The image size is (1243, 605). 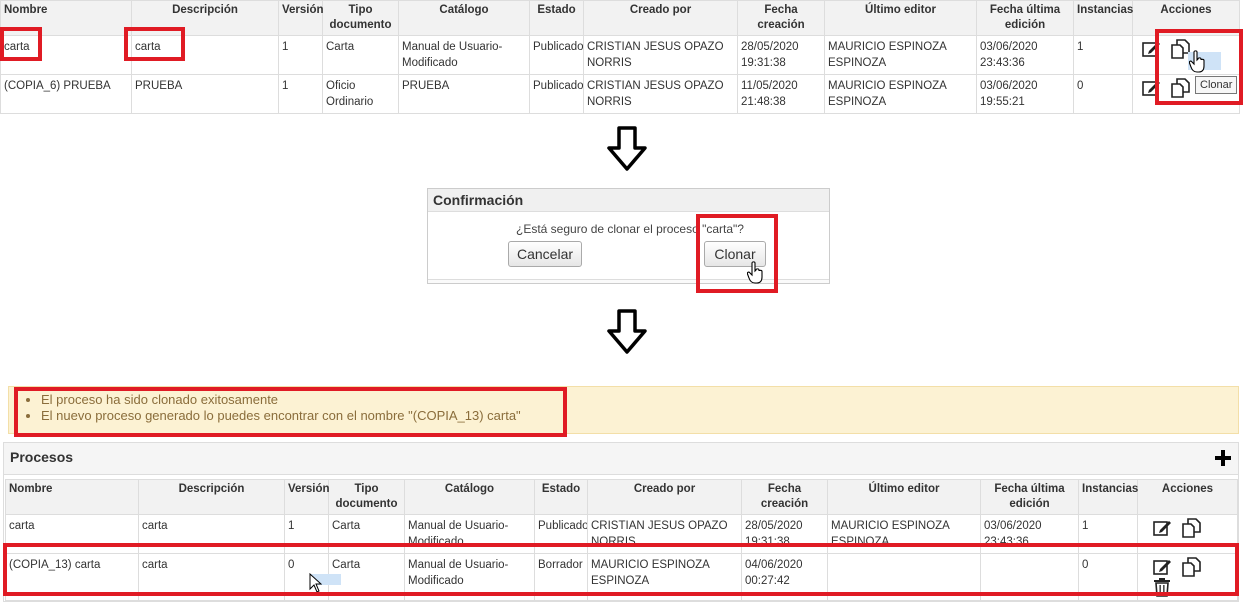 What do you see at coordinates (1162, 587) in the screenshot?
I see `trash-icon` at bounding box center [1162, 587].